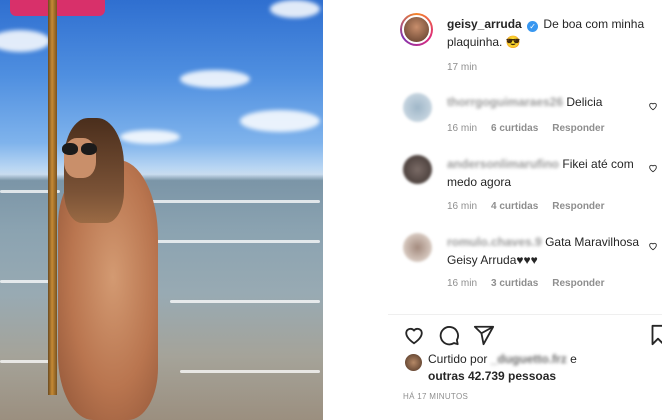 Image resolution: width=662 pixels, height=420 pixels. Describe the element at coordinates (80, 149) in the screenshot. I see `photo-sunglasses` at that location.